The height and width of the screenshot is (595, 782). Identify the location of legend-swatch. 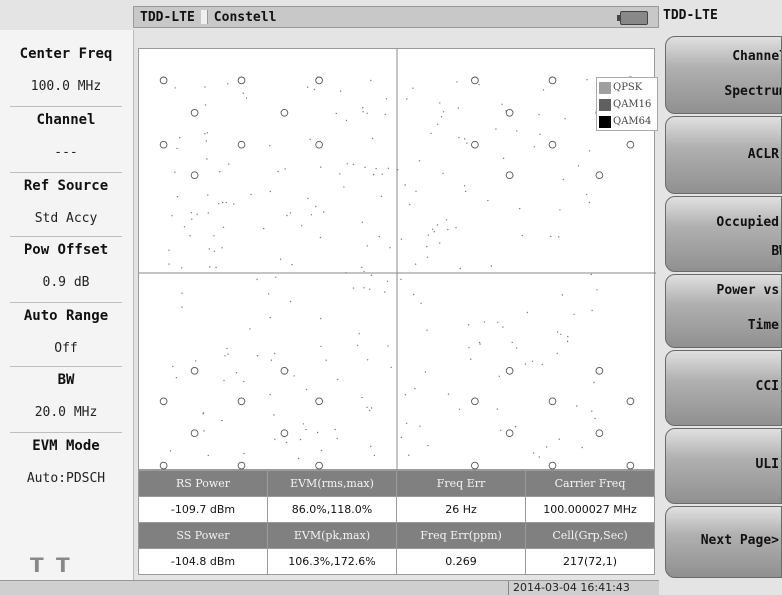
(605, 121).